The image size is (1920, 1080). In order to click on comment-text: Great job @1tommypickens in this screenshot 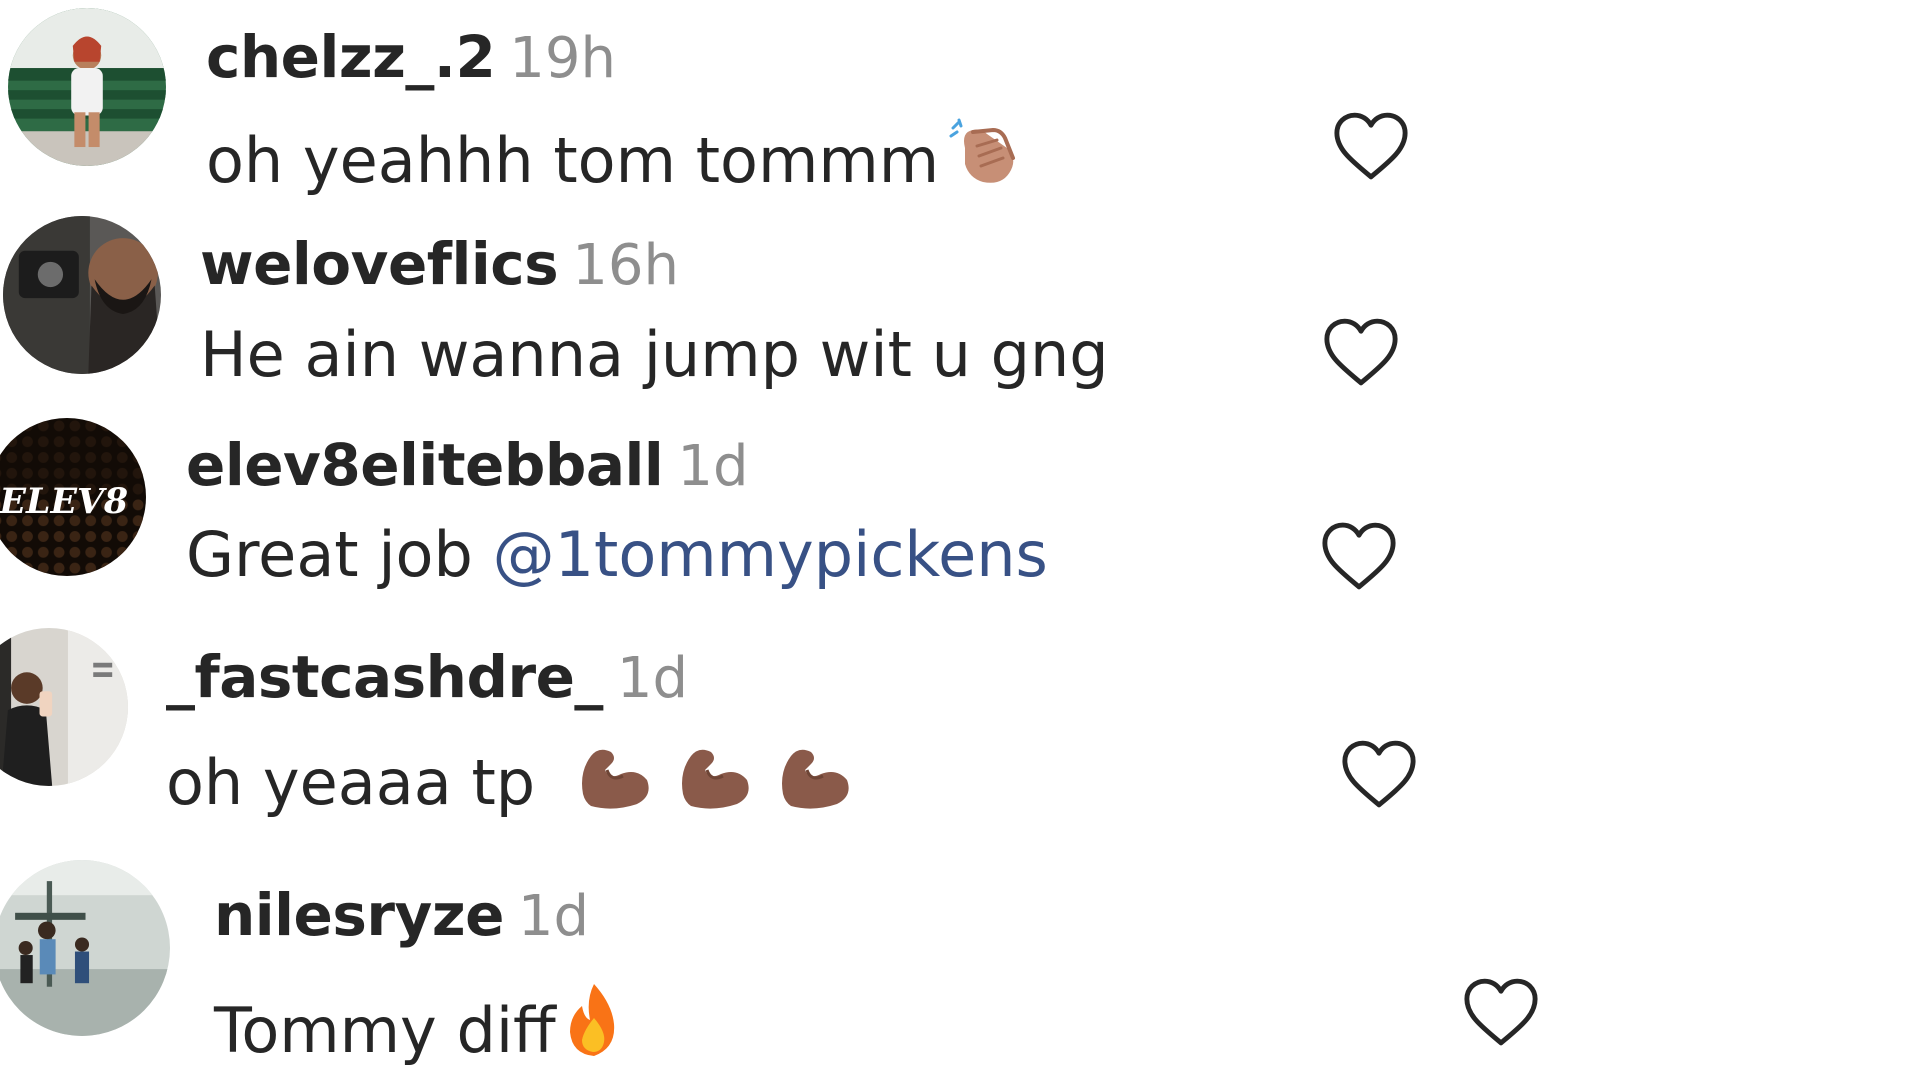, I will do `click(617, 555)`.